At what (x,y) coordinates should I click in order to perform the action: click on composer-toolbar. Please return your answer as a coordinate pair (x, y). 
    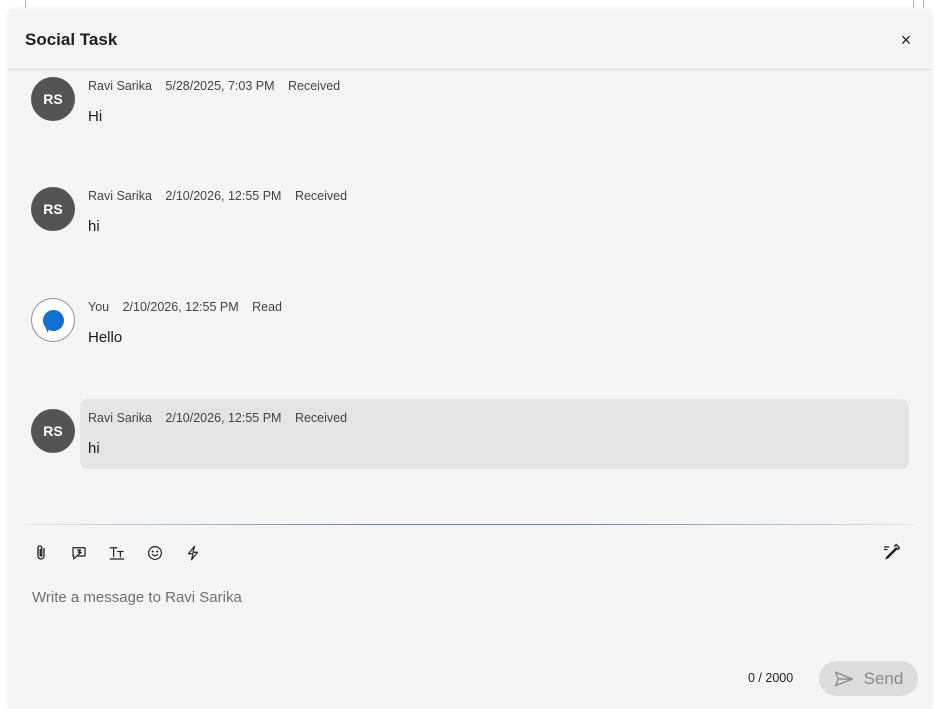
    Looking at the image, I should click on (117, 553).